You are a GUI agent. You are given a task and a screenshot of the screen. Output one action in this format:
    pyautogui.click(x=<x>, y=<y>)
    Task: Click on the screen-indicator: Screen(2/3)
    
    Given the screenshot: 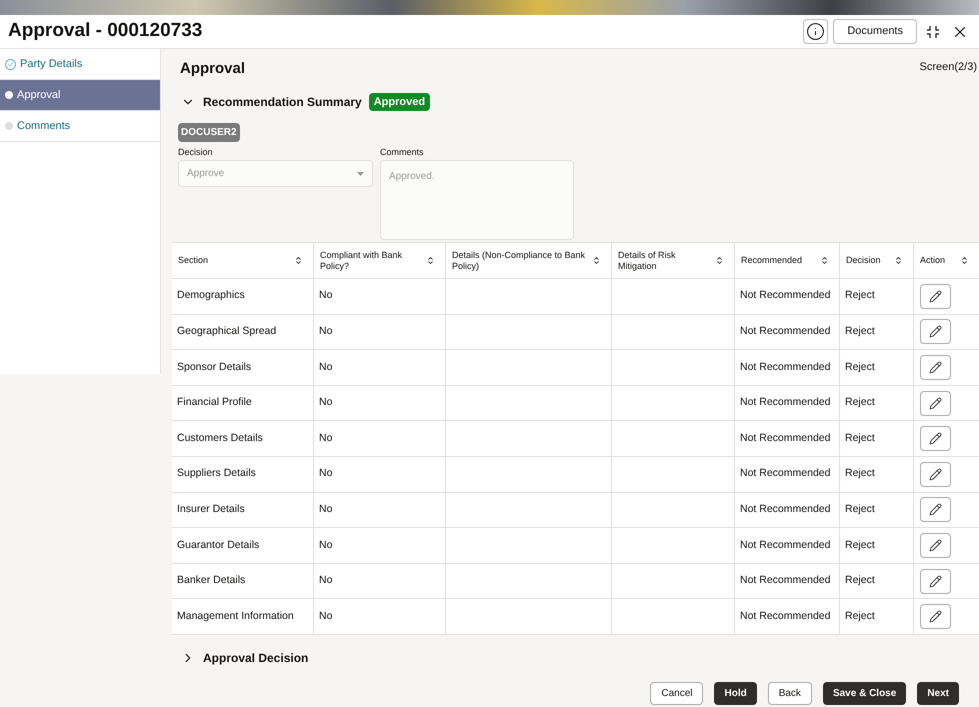 What is the action you would take?
    pyautogui.click(x=948, y=67)
    